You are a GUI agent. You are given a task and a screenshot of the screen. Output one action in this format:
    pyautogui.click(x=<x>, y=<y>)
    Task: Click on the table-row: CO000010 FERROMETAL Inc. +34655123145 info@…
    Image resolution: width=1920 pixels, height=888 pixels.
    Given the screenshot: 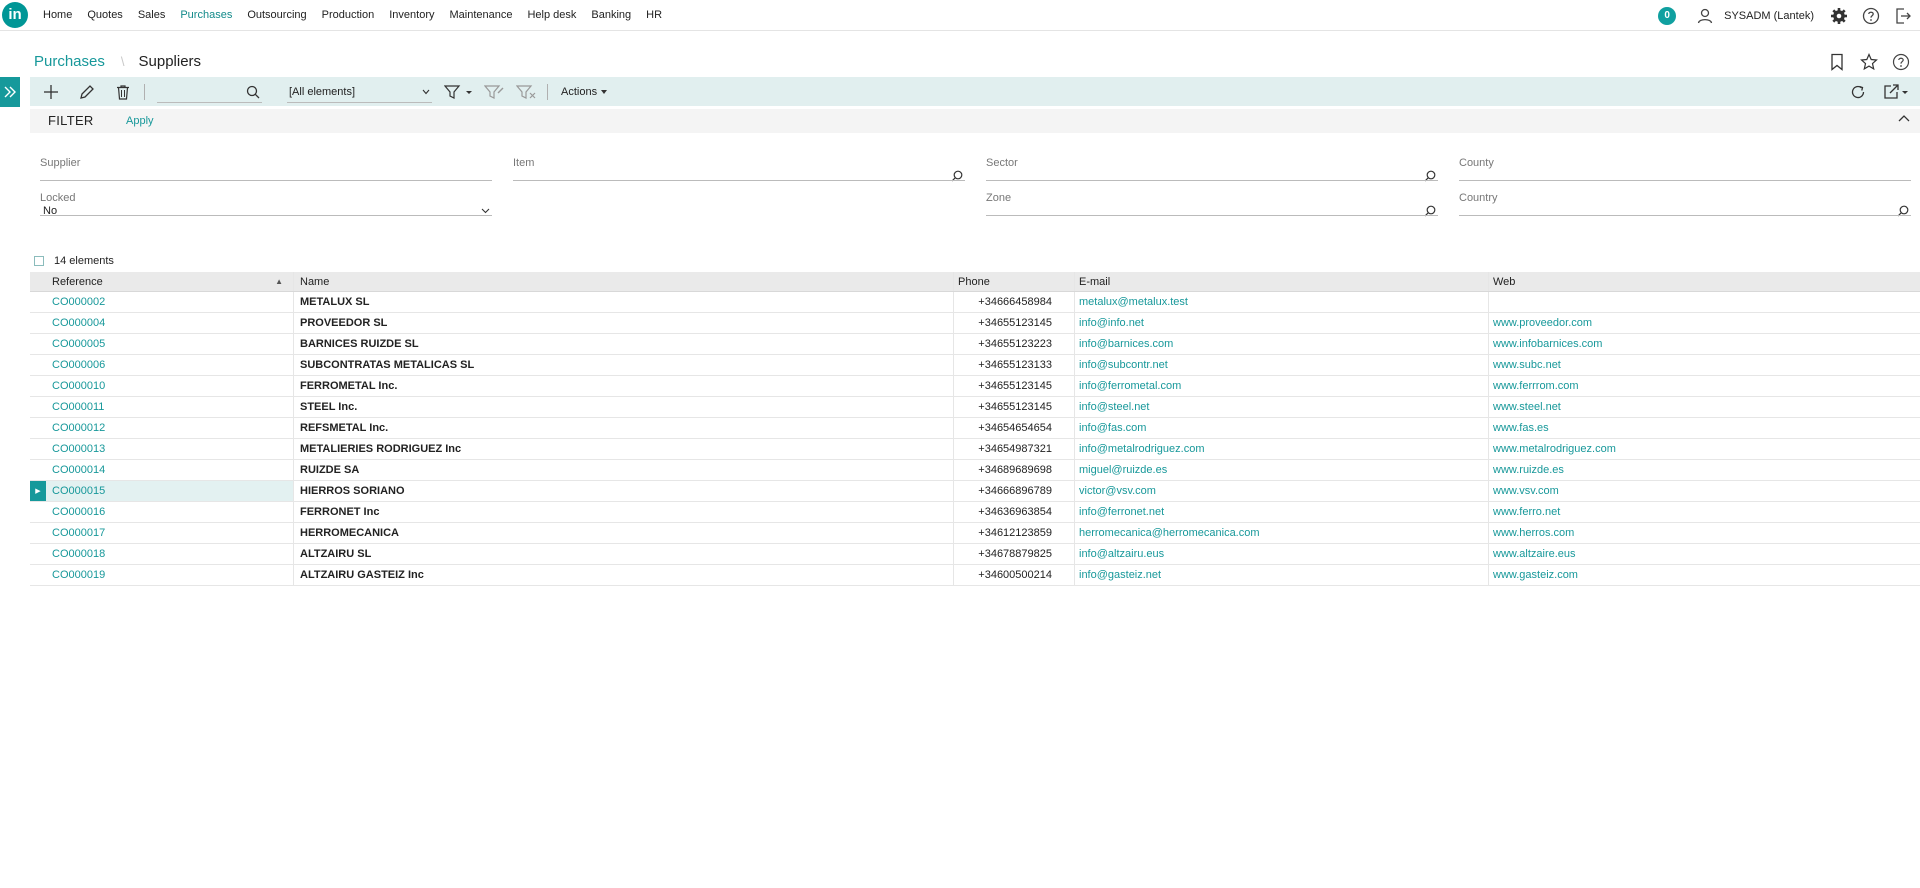 What is the action you would take?
    pyautogui.click(x=975, y=386)
    